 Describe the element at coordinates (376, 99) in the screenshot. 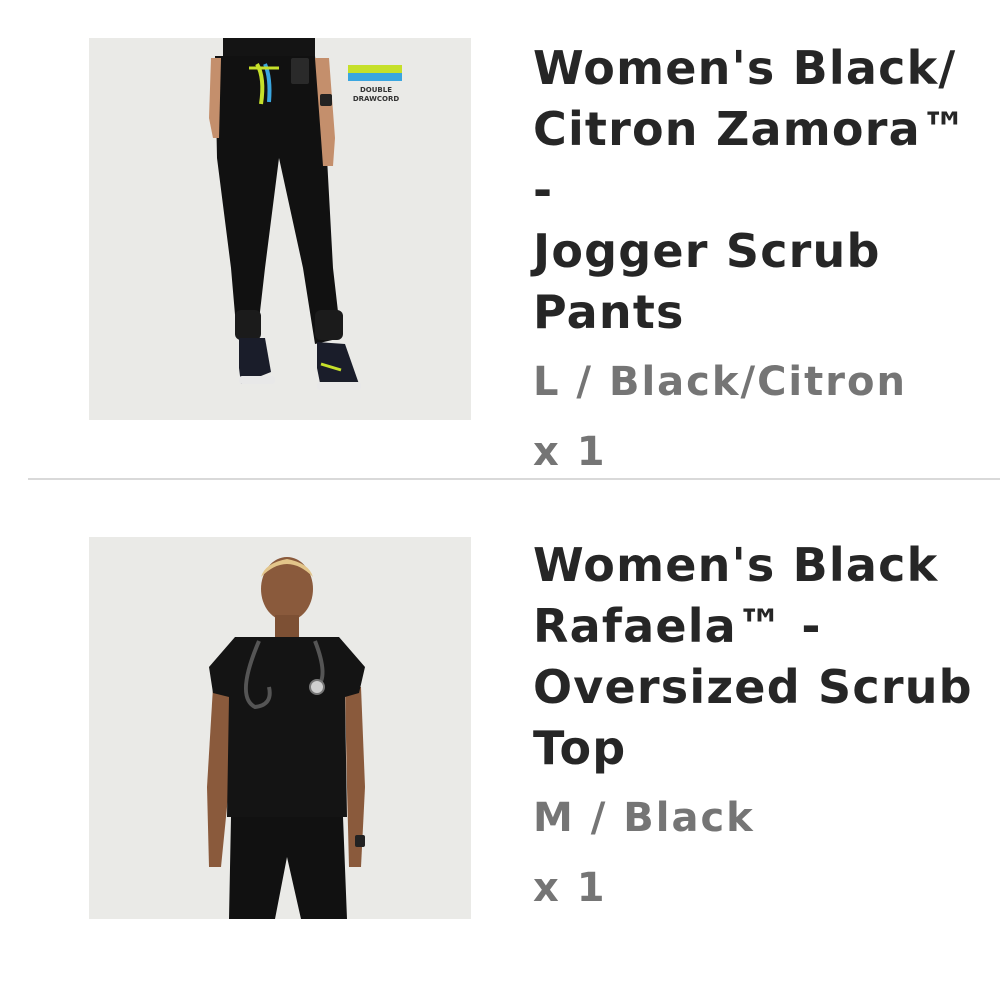

I see `badge-line-2: DRAWCORD` at that location.